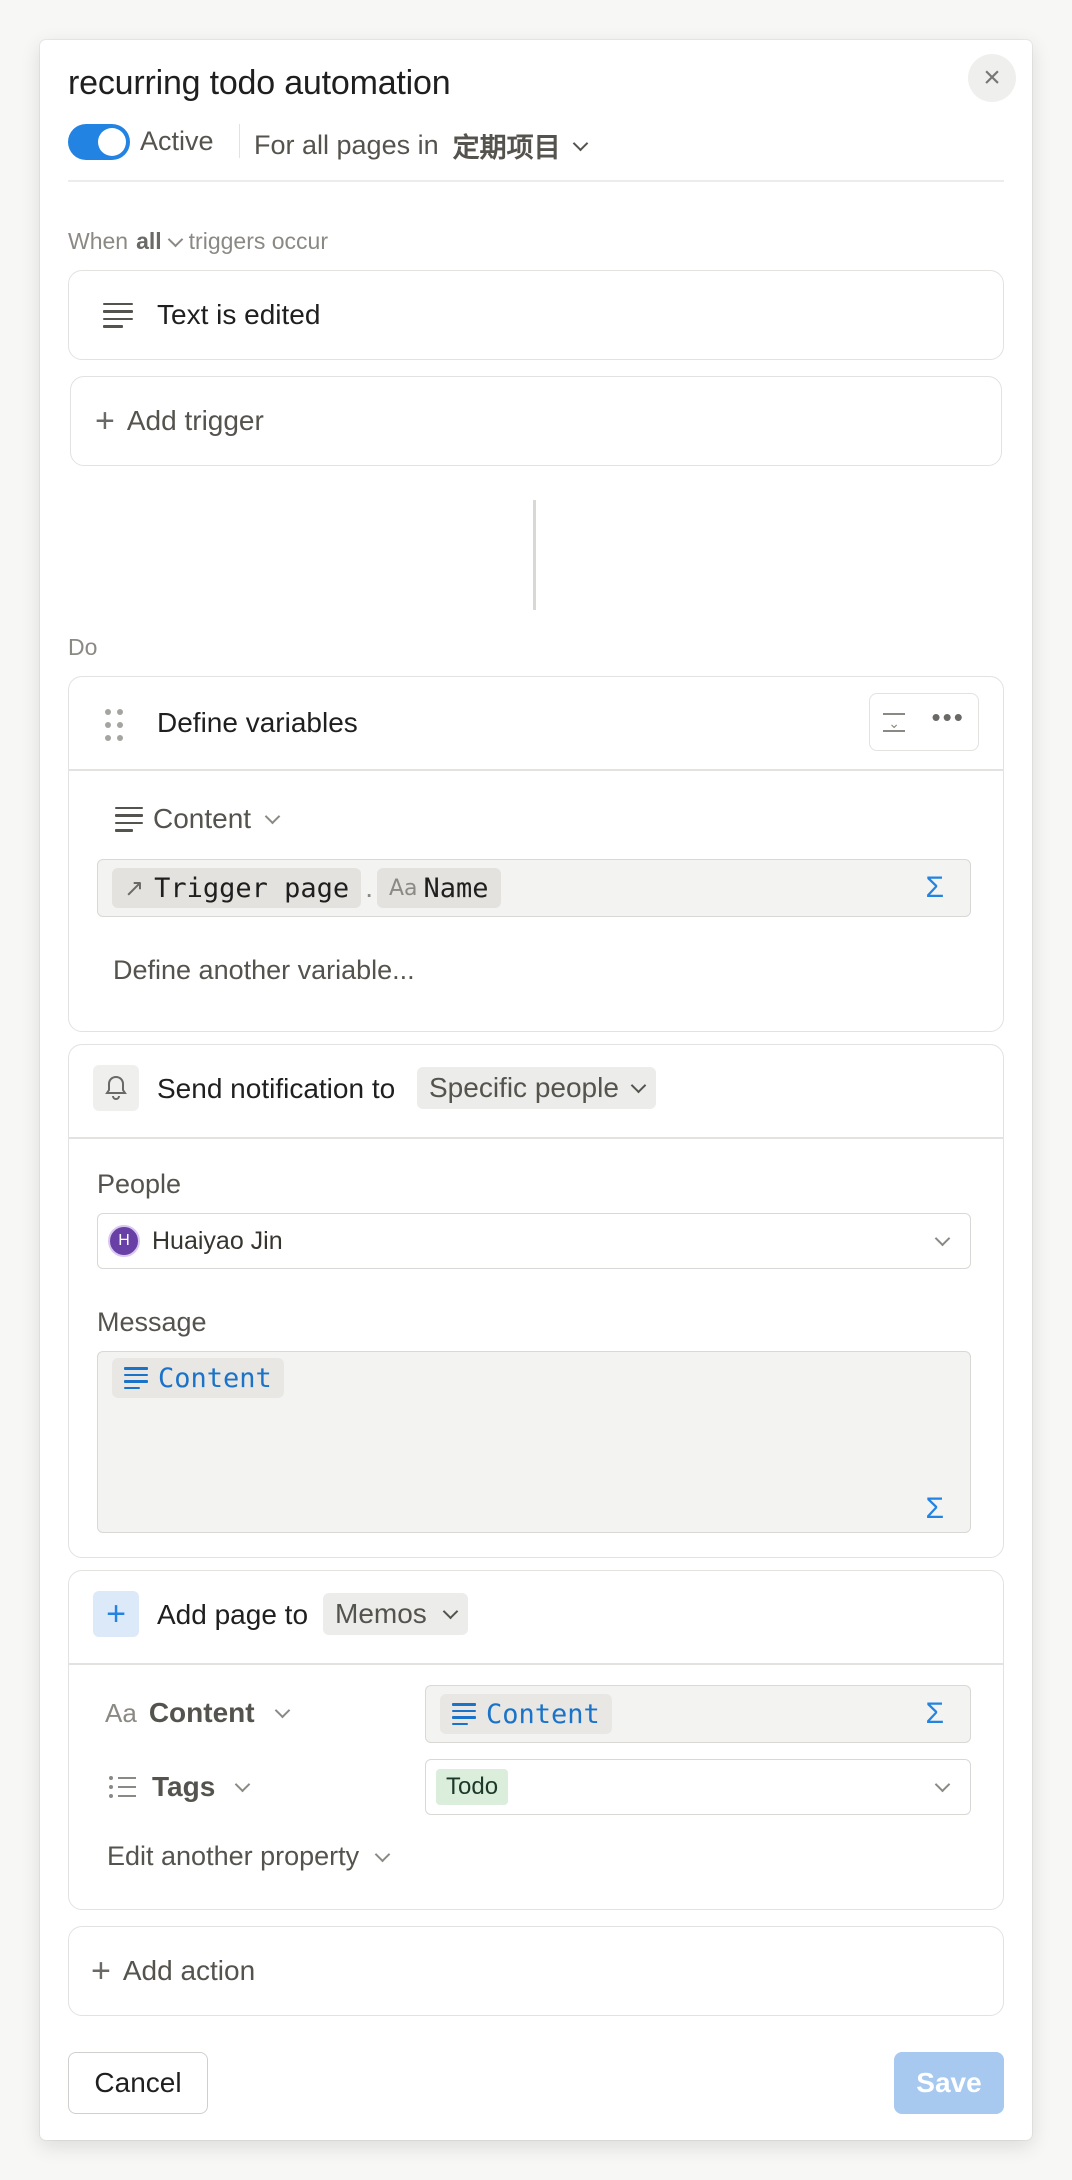  I want to click on send-notification-title: Send notification to, so click(276, 1088).